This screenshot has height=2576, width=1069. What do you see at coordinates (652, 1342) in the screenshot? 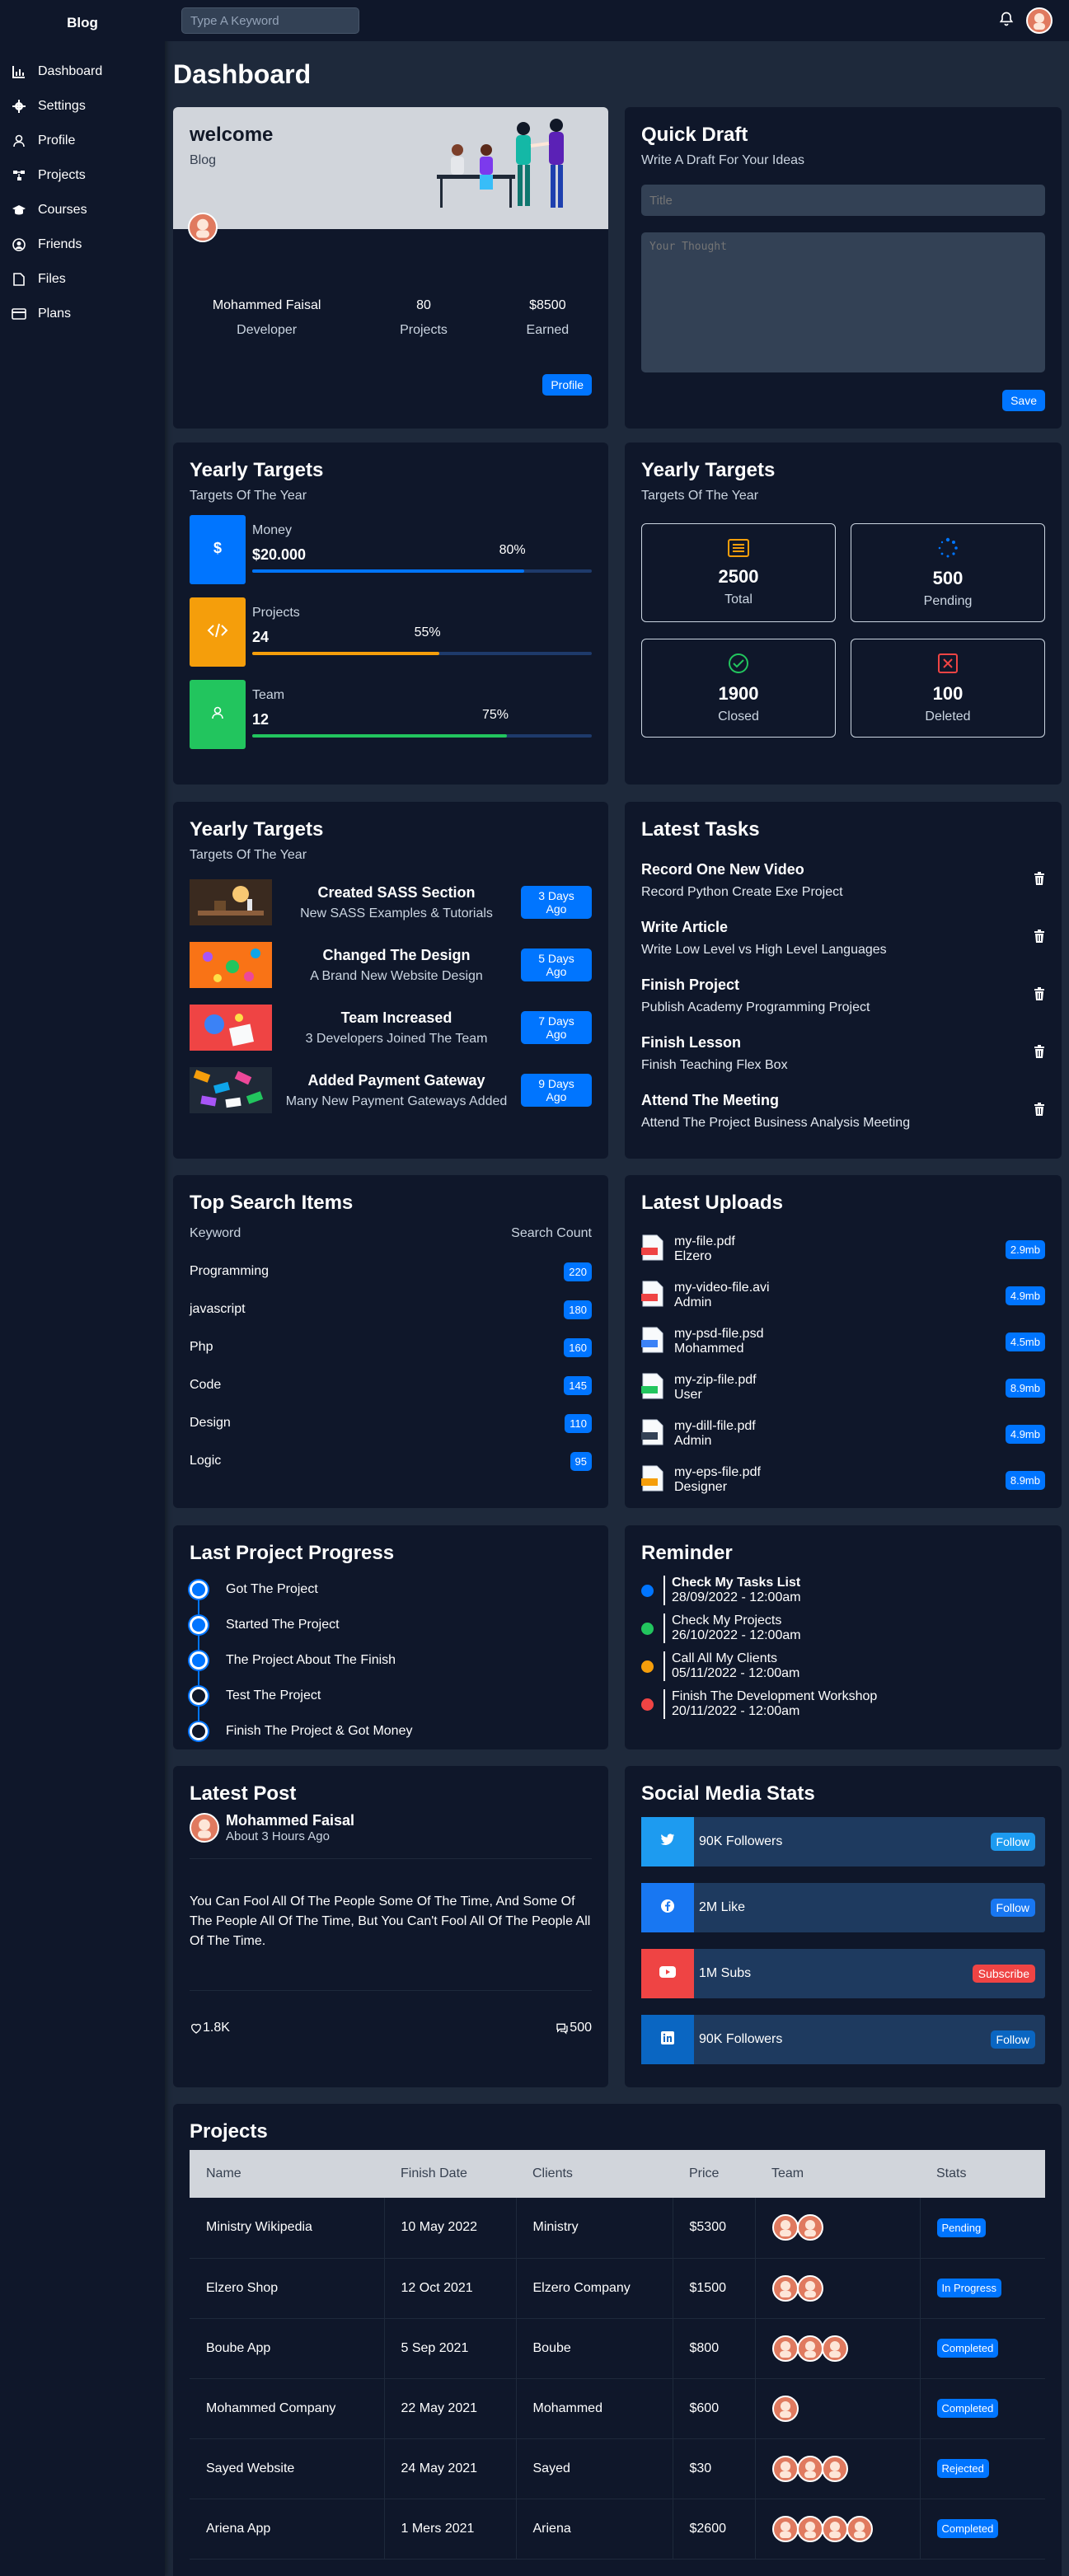
I see `file-type-icon` at bounding box center [652, 1342].